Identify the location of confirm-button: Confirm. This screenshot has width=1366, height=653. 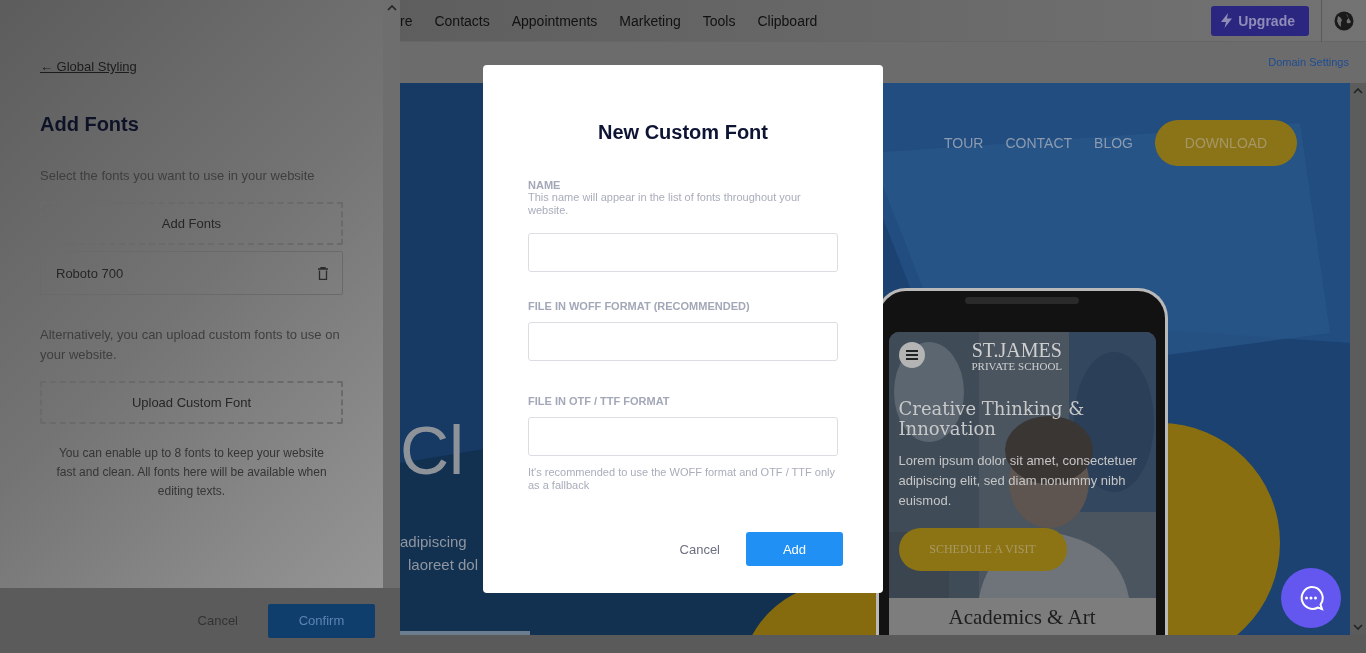
(321, 620).